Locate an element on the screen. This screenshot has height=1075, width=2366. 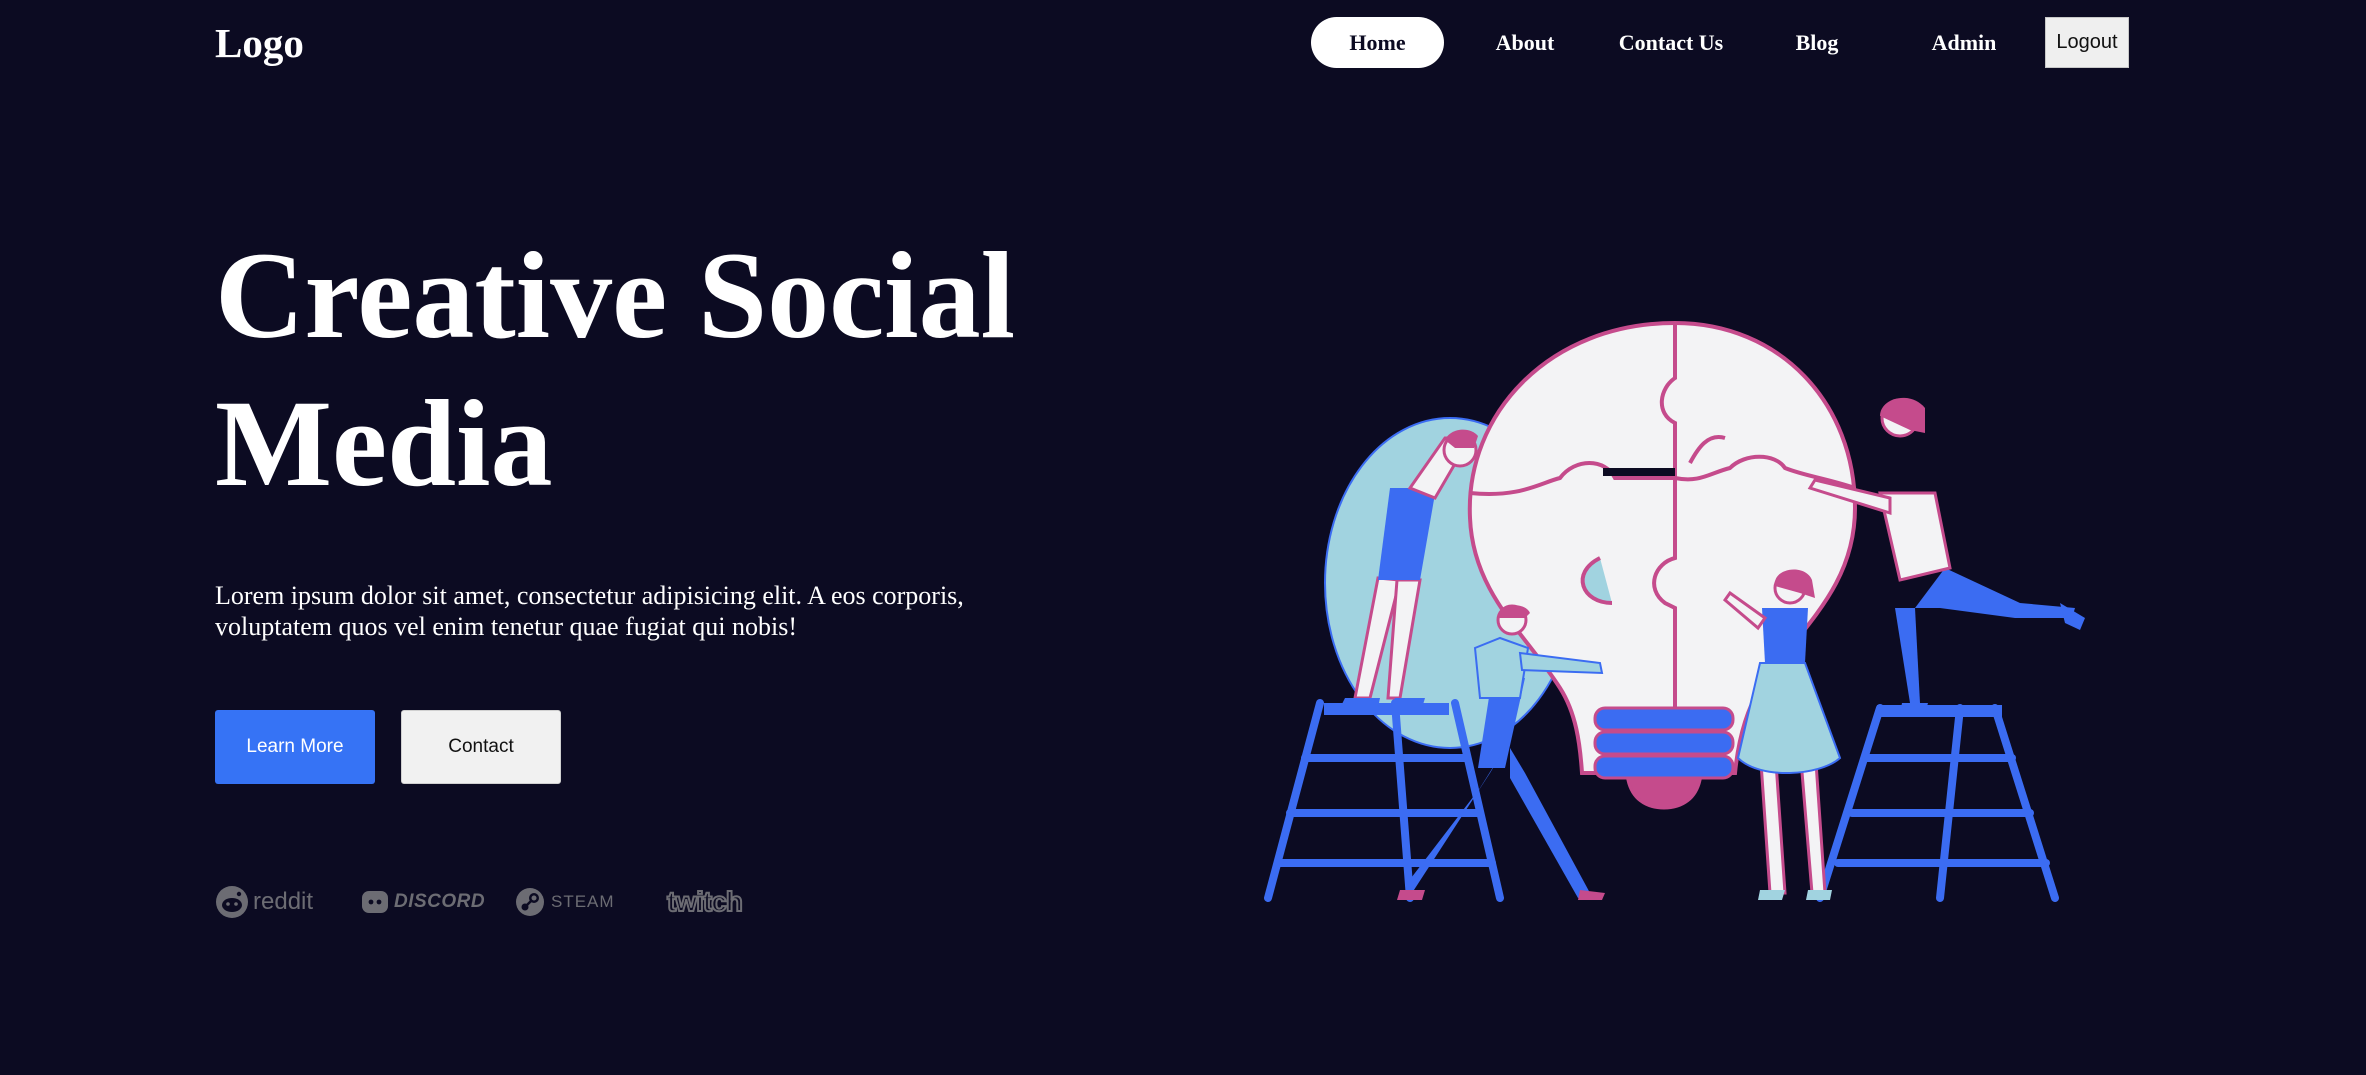
steam-label: STEAM is located at coordinates (583, 901).